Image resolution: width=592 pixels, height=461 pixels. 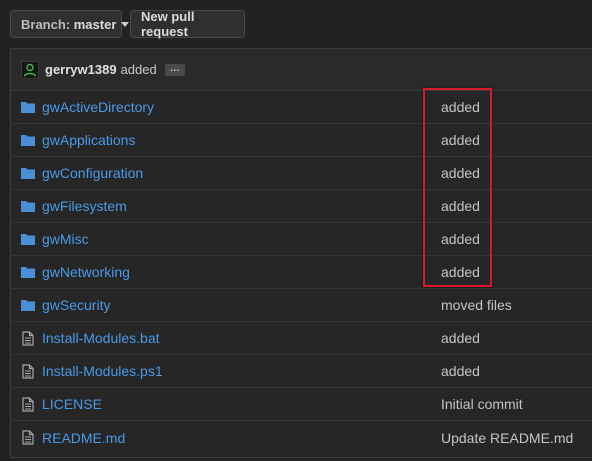 What do you see at coordinates (507, 438) in the screenshot?
I see `commit-message-link: Update README.md` at bounding box center [507, 438].